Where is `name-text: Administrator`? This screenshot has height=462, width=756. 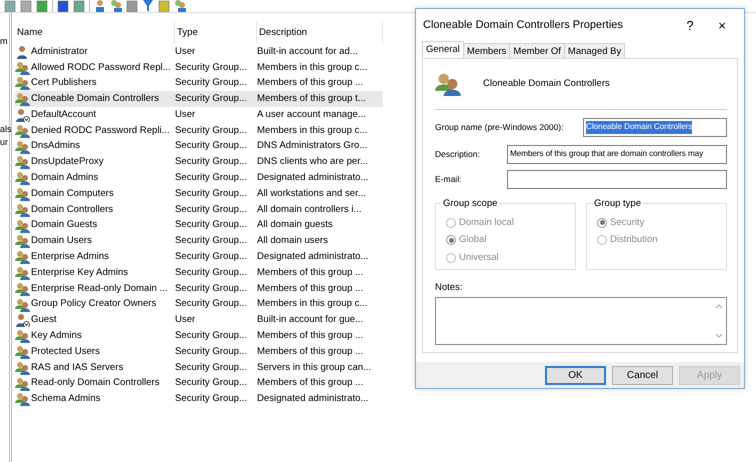
name-text: Administrator is located at coordinates (59, 51).